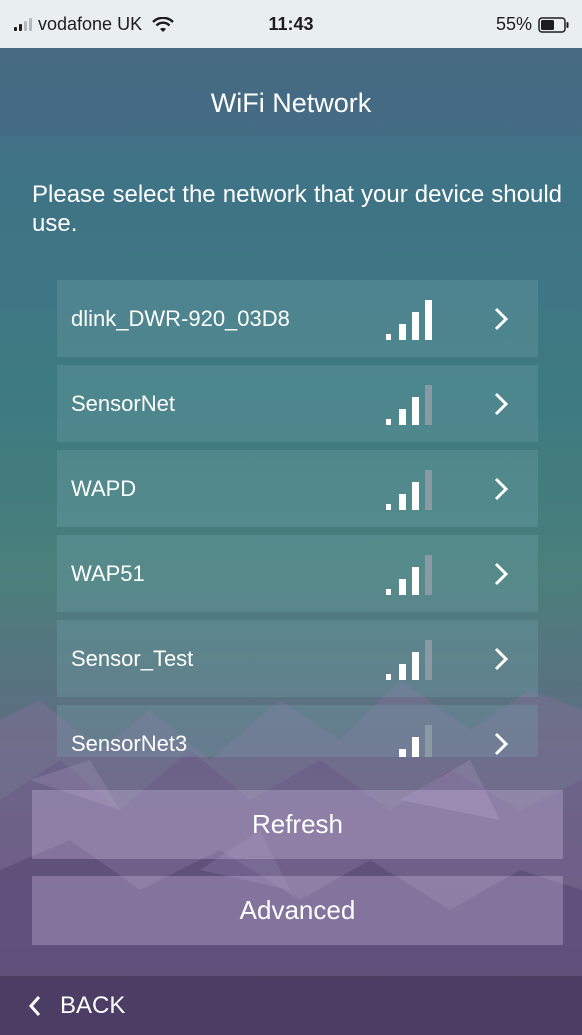 Image resolution: width=582 pixels, height=1035 pixels. What do you see at coordinates (297, 731) in the screenshot?
I see `network-row: SensorNet3` at bounding box center [297, 731].